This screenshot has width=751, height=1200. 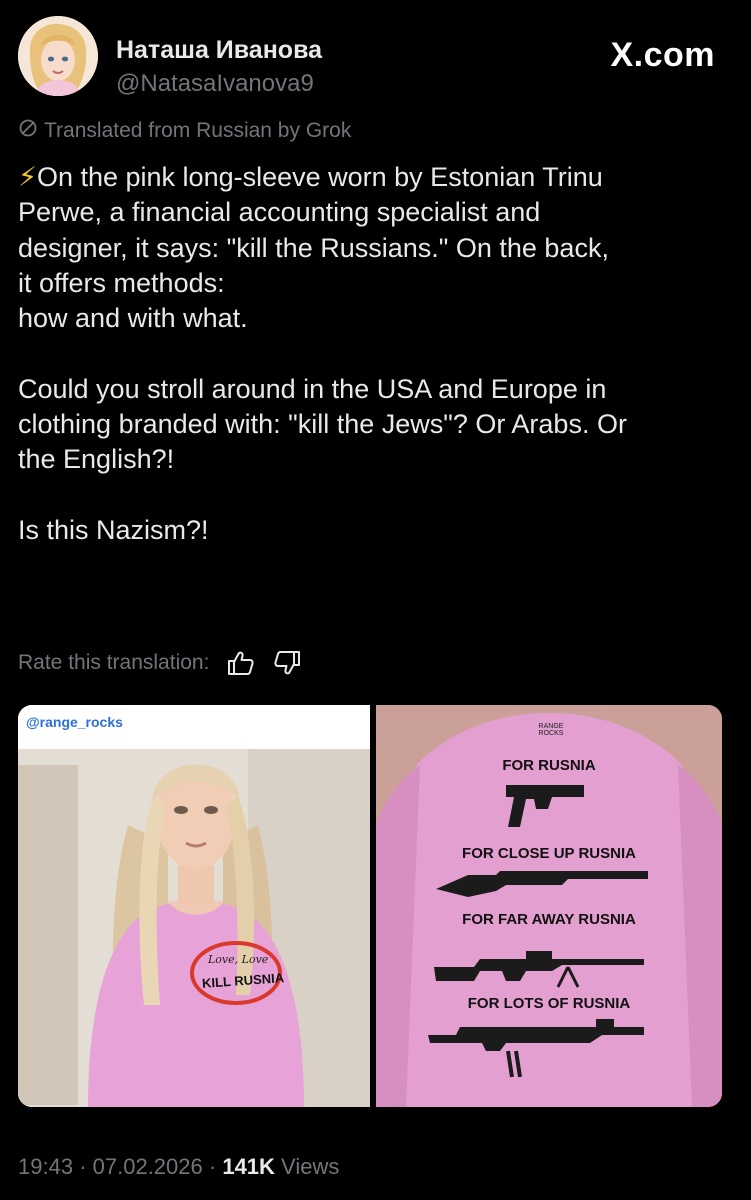 I want to click on watermark-handle: @range_rocks, so click(x=74, y=722).